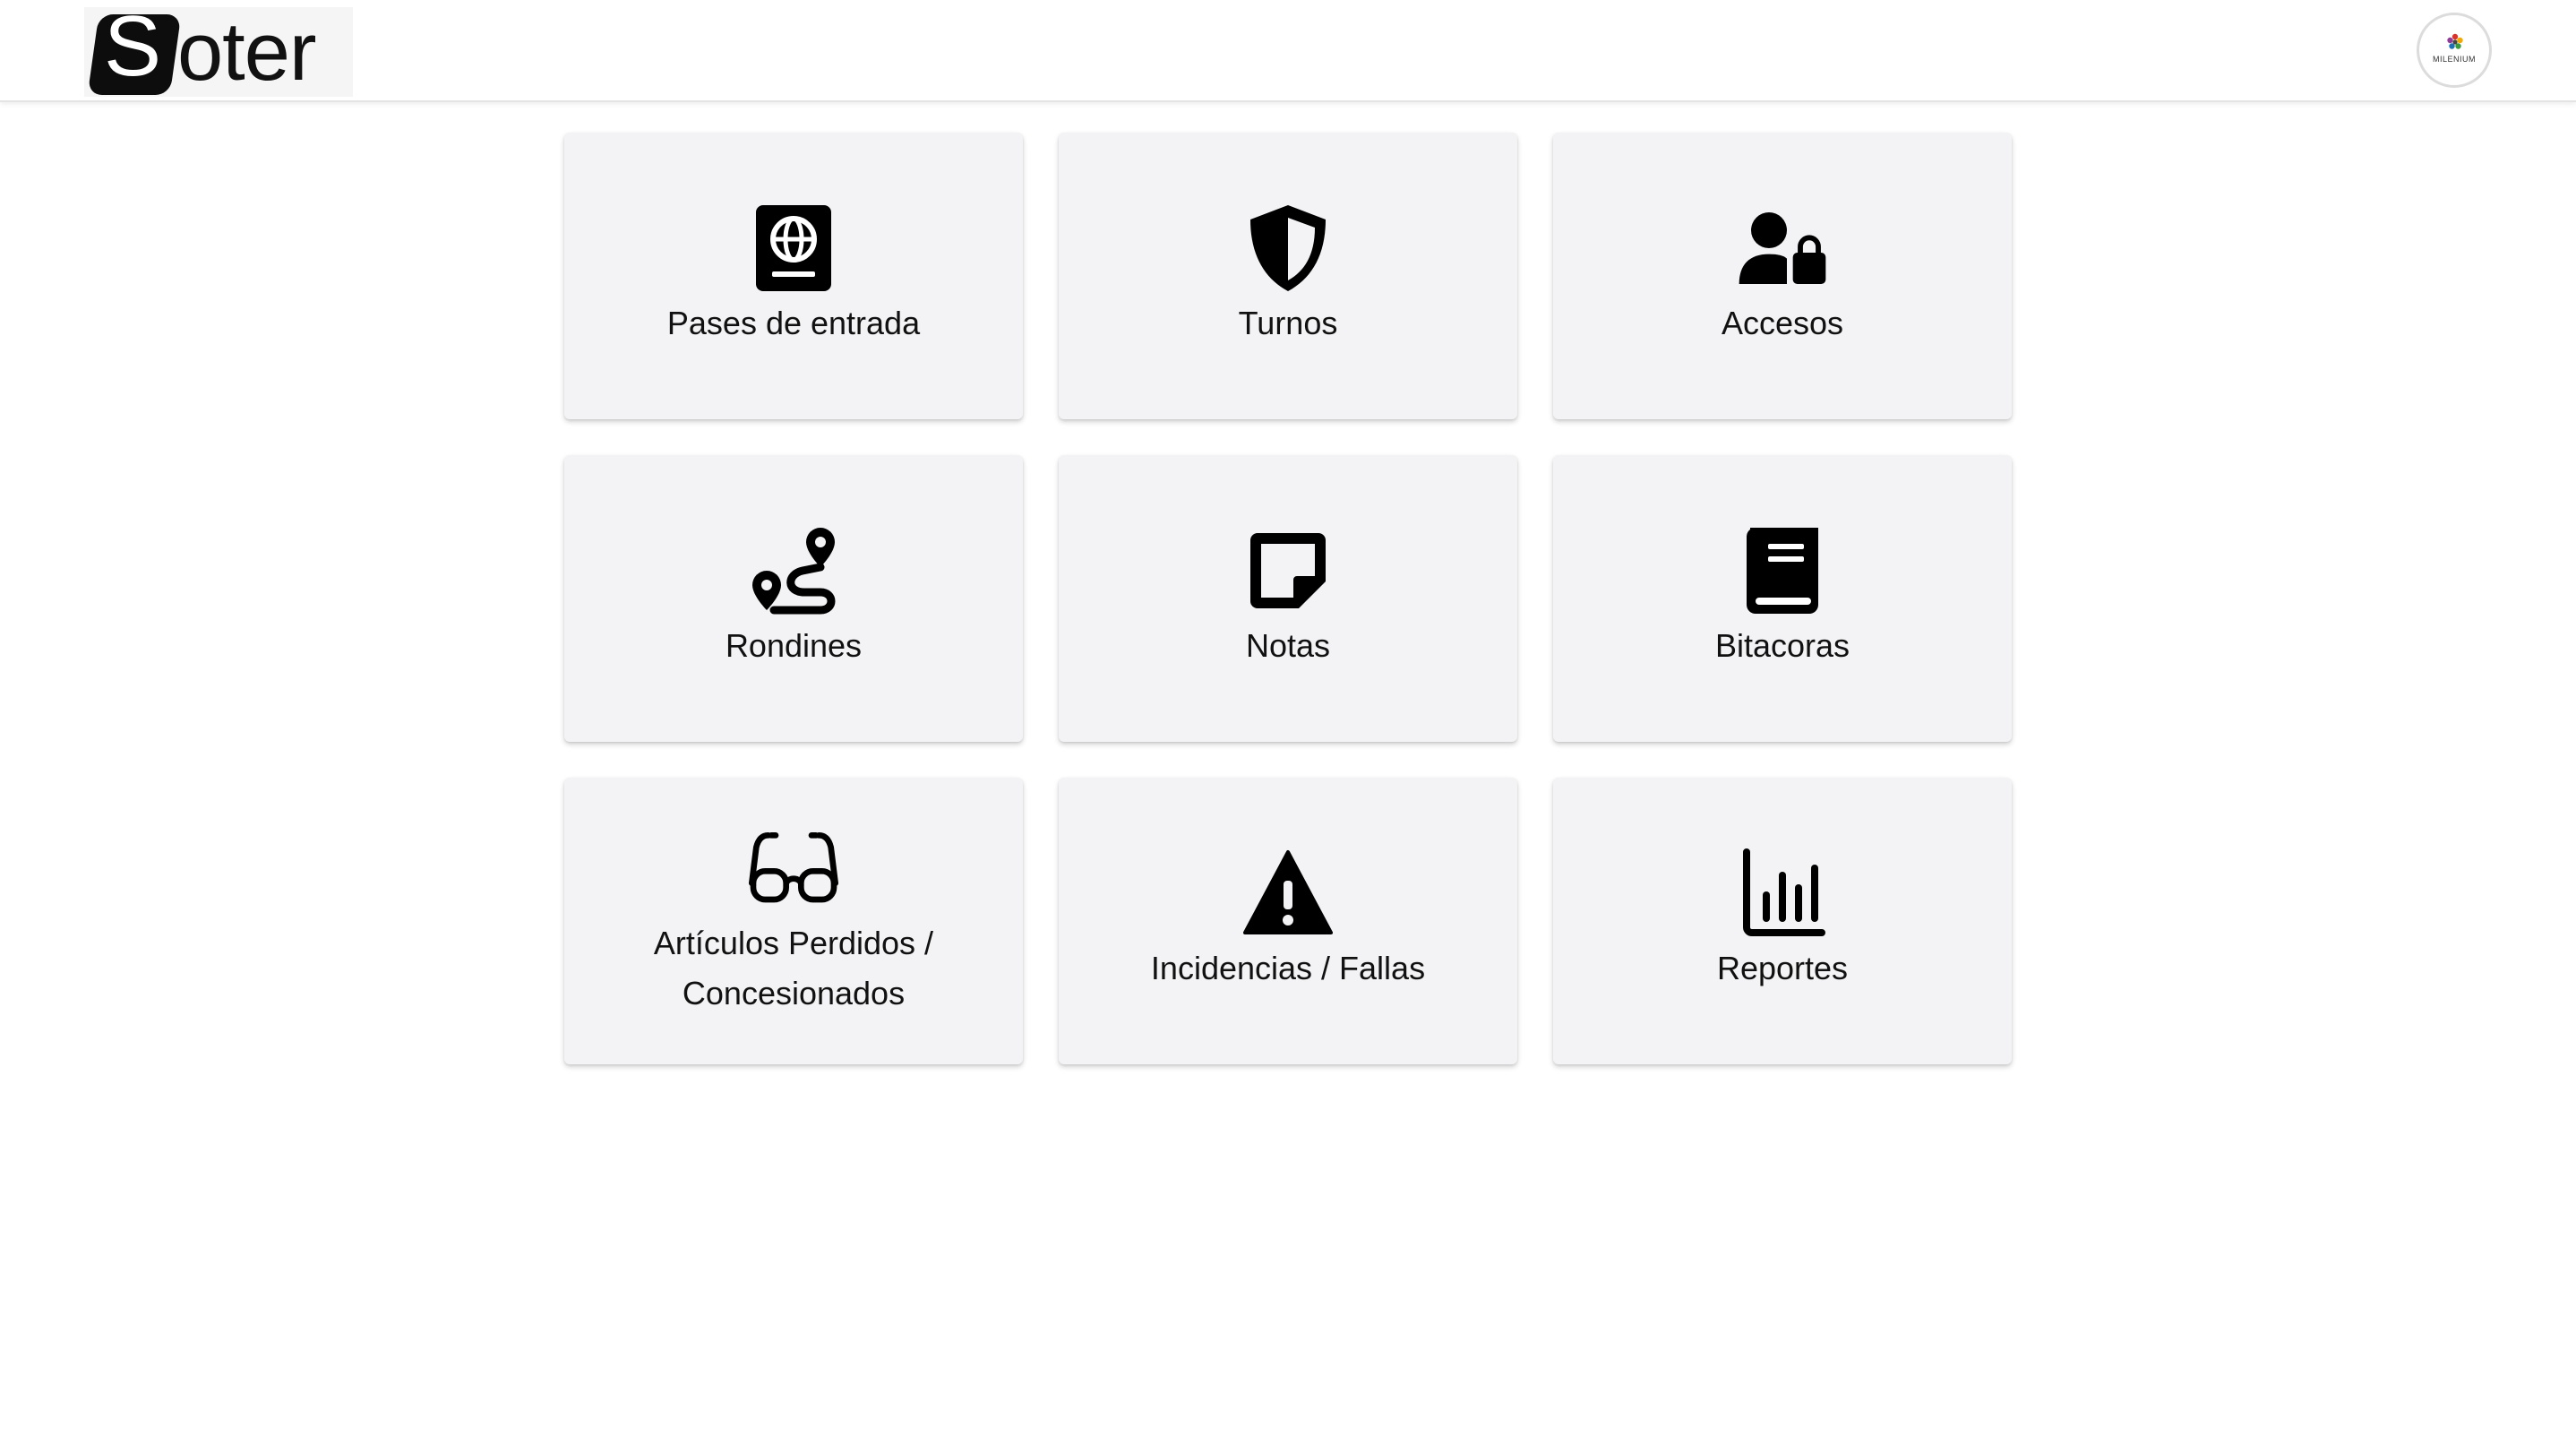  What do you see at coordinates (2454, 60) in the screenshot?
I see `avatar-label: MILENIUM` at bounding box center [2454, 60].